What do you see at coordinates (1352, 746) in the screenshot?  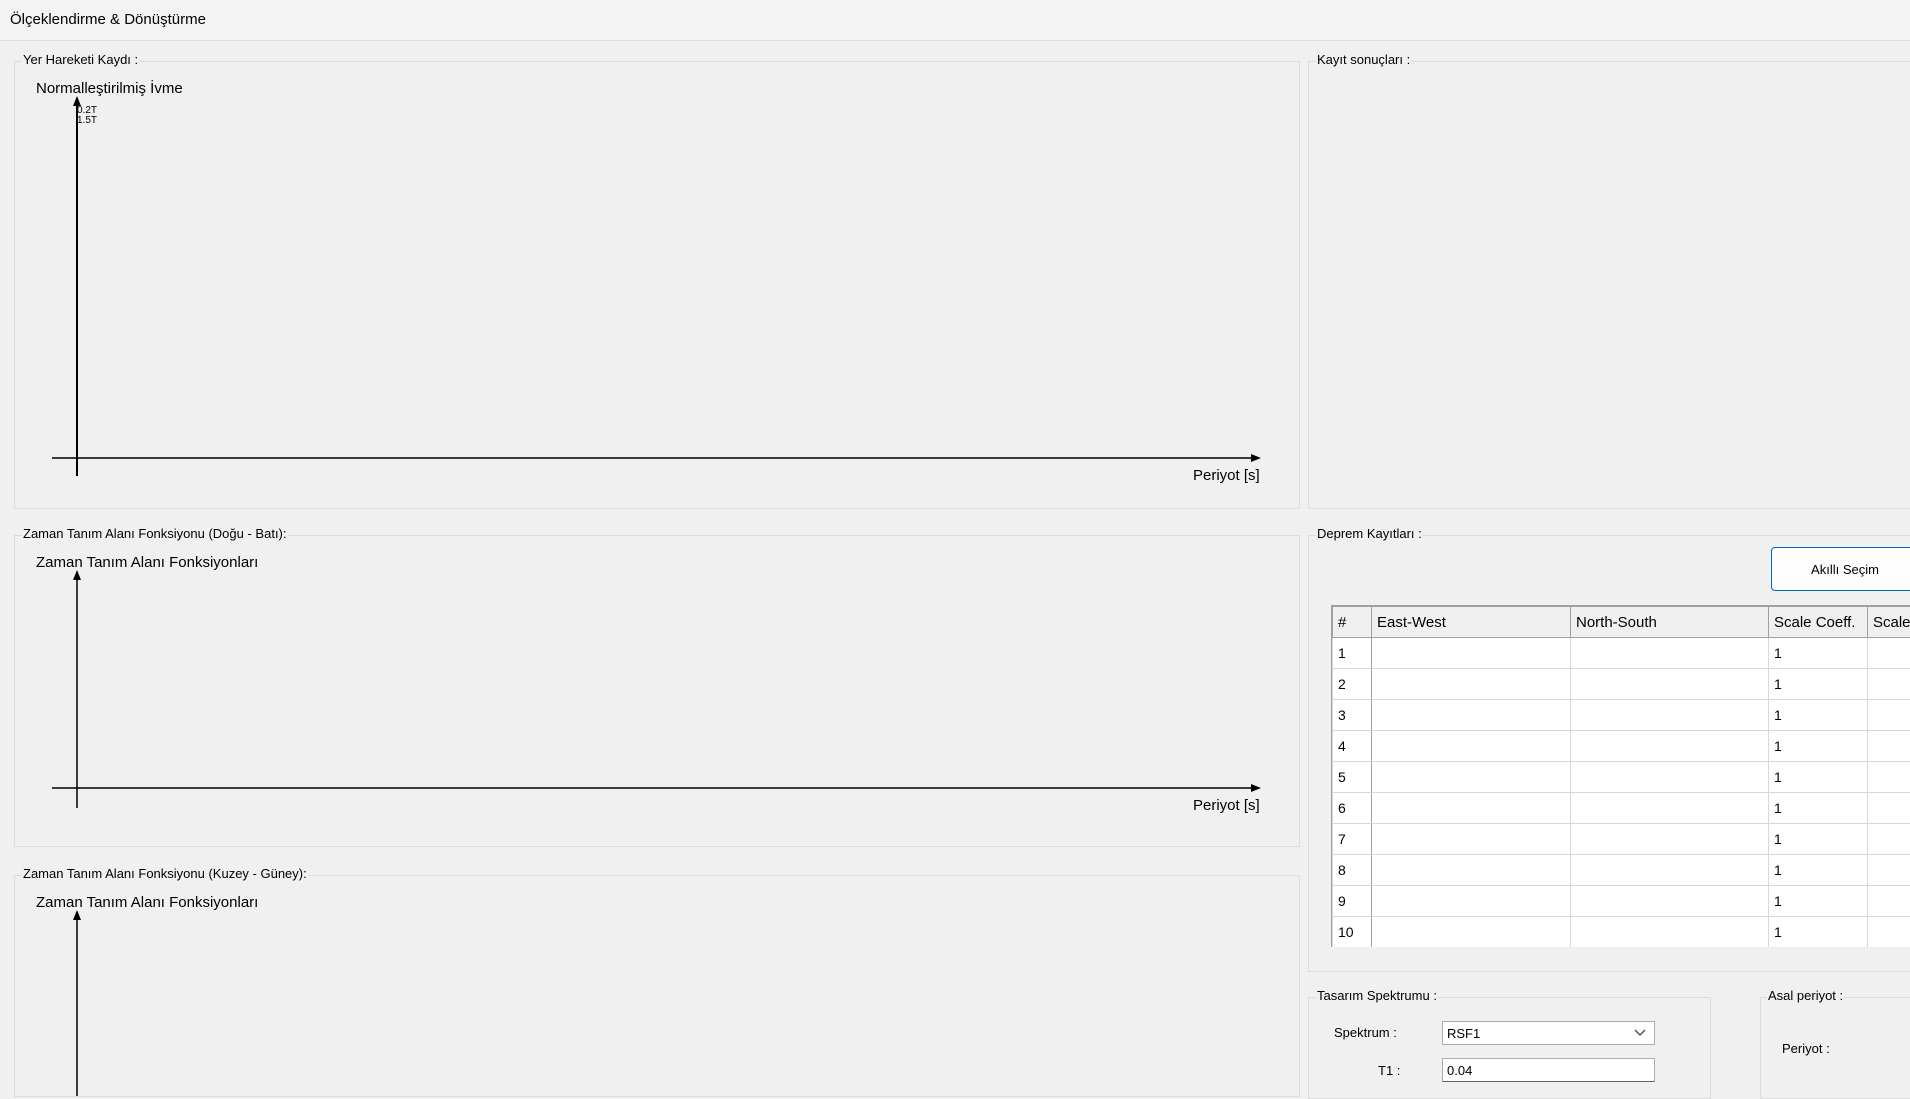 I see `row-index-cell: 4` at bounding box center [1352, 746].